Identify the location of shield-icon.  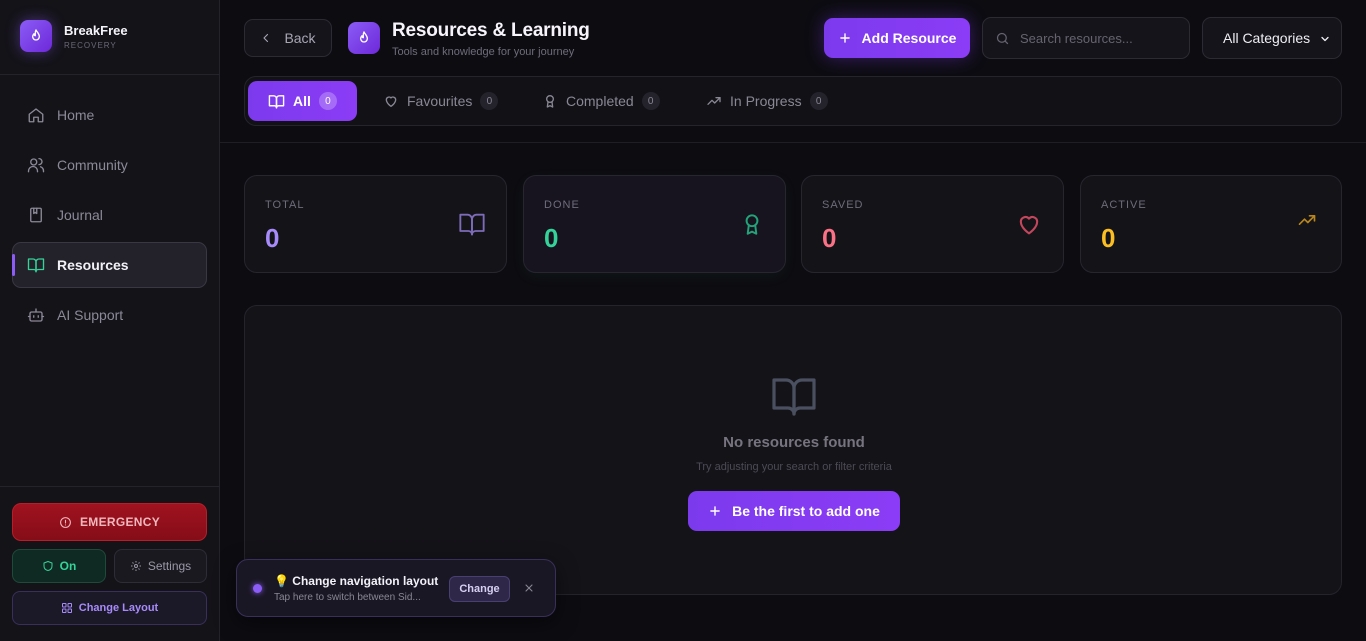
(51, 566).